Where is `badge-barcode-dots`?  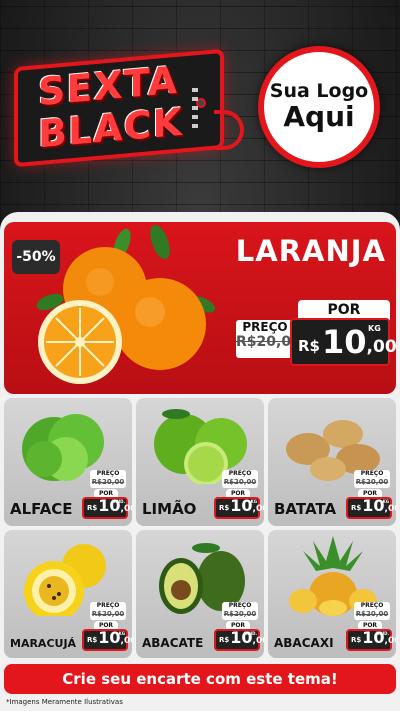 badge-barcode-dots is located at coordinates (195, 108).